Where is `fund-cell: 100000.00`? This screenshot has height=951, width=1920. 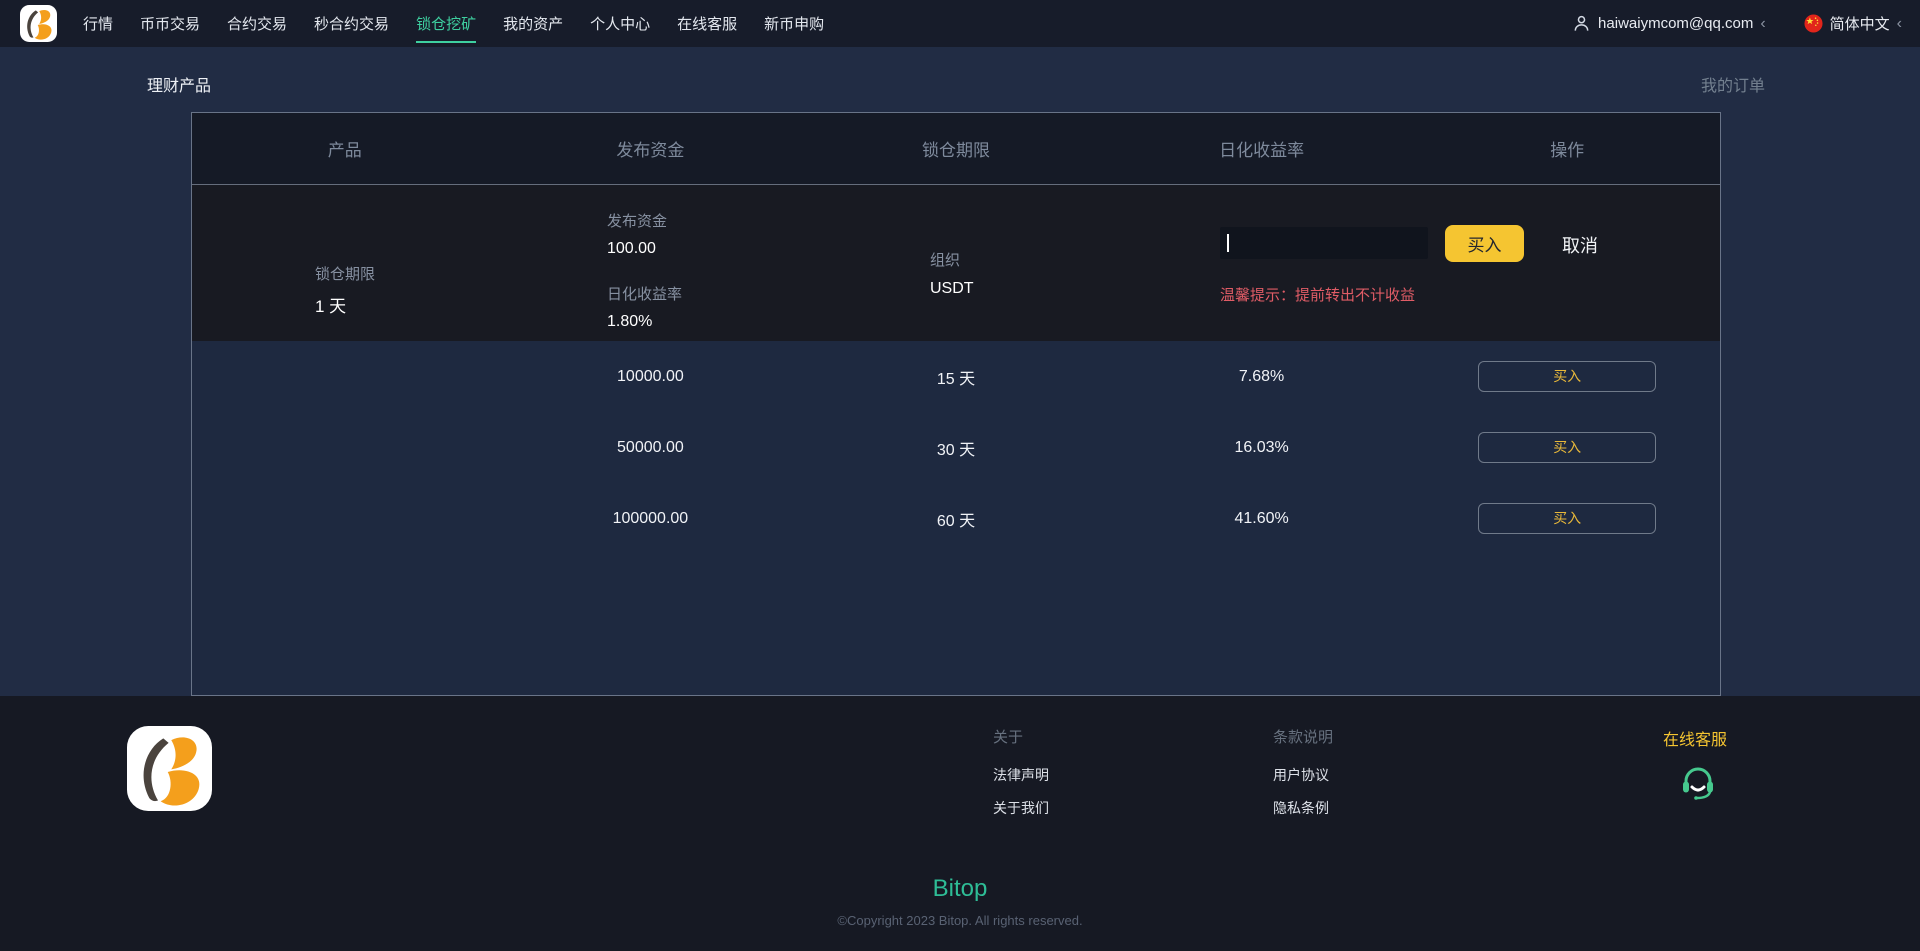 fund-cell: 100000.00 is located at coordinates (650, 518).